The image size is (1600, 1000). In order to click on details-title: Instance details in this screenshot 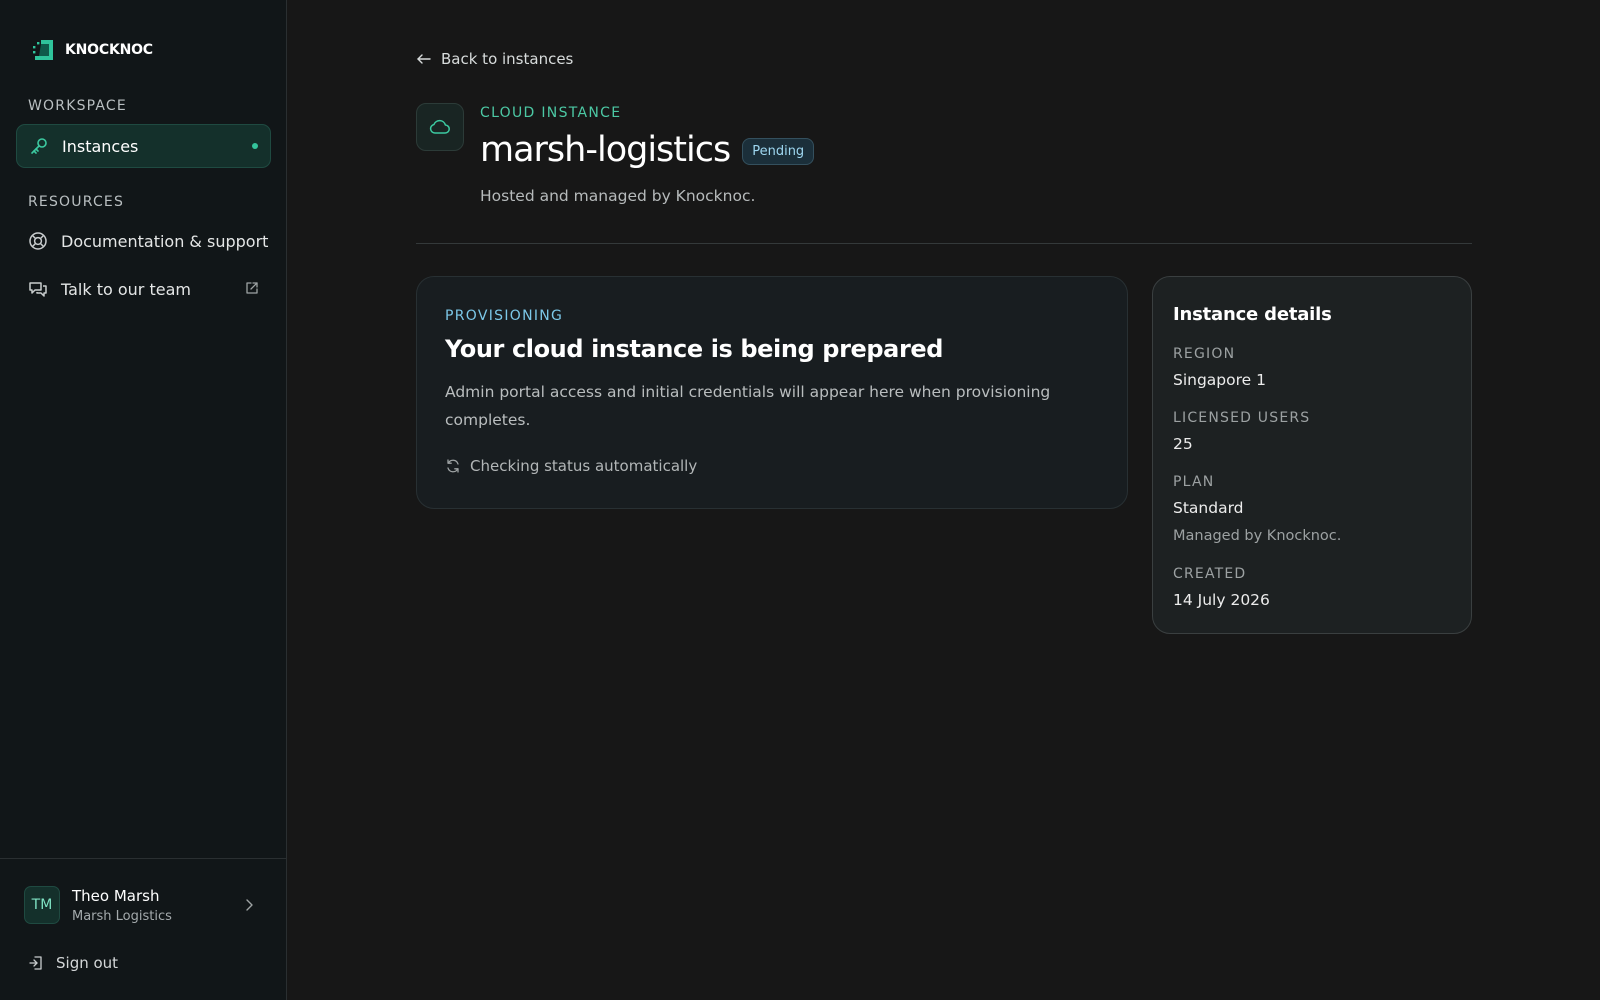, I will do `click(1252, 314)`.